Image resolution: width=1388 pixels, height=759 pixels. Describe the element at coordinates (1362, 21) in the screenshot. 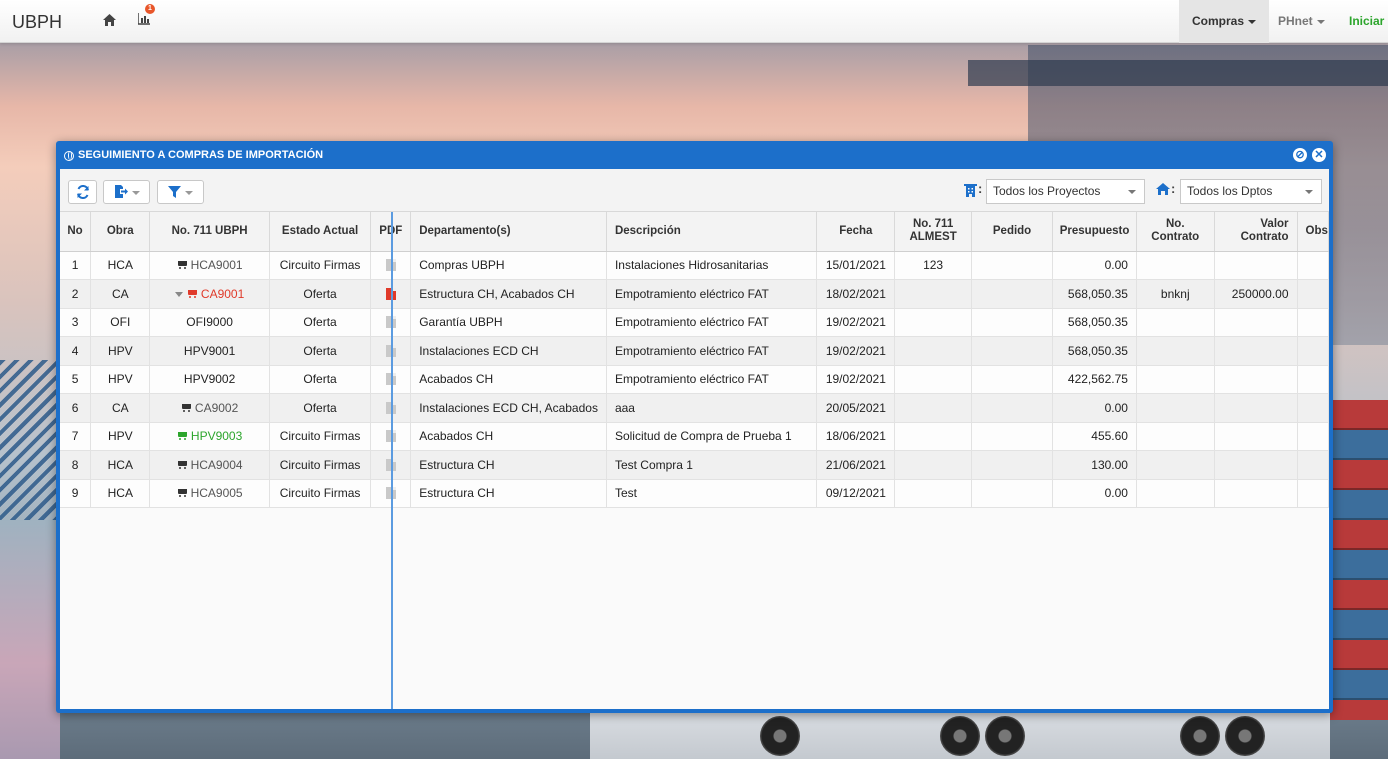

I see `login-link: Iniciar S` at that location.